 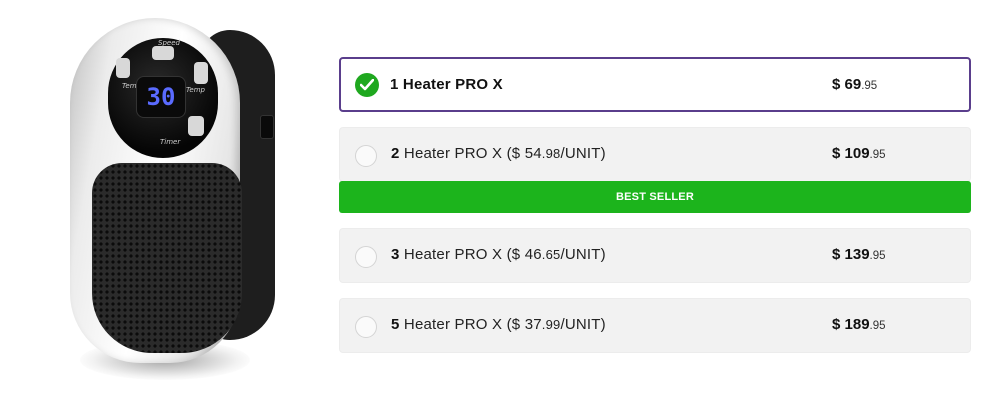 I want to click on option-5-units: 5 Heater PRO X ($ 37.99/UNIT) $ 189.95, so click(x=655, y=325).